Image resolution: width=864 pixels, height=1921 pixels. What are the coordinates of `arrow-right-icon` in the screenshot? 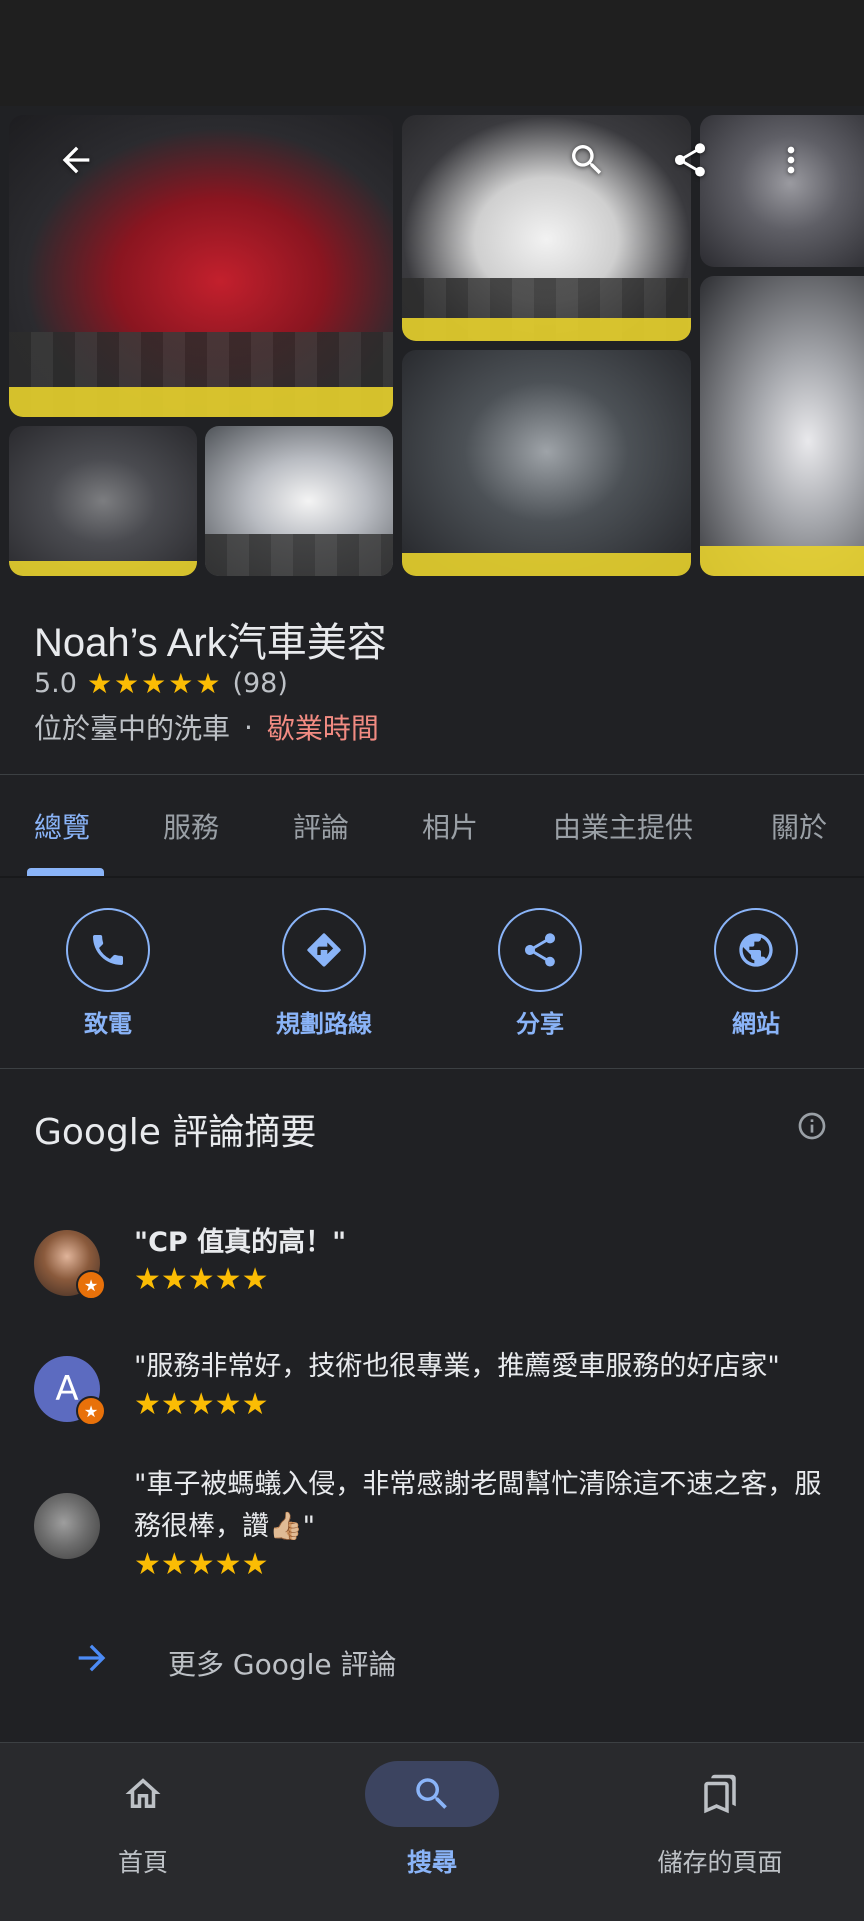 It's located at (92, 1658).